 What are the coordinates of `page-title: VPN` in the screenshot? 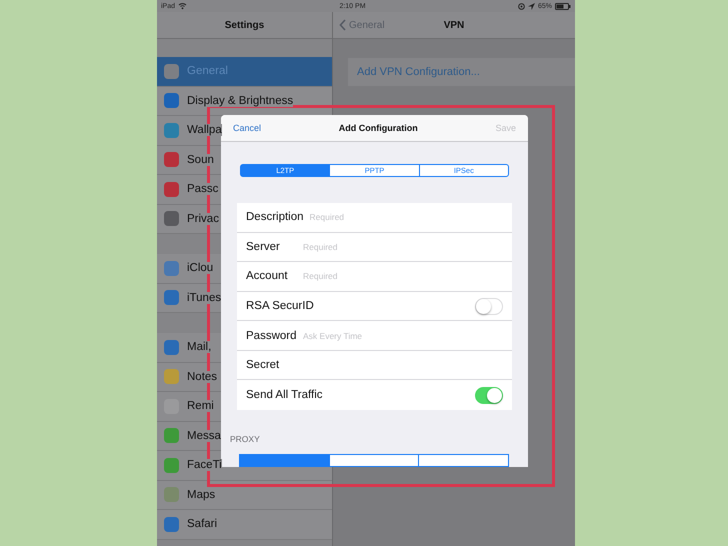 It's located at (454, 25).